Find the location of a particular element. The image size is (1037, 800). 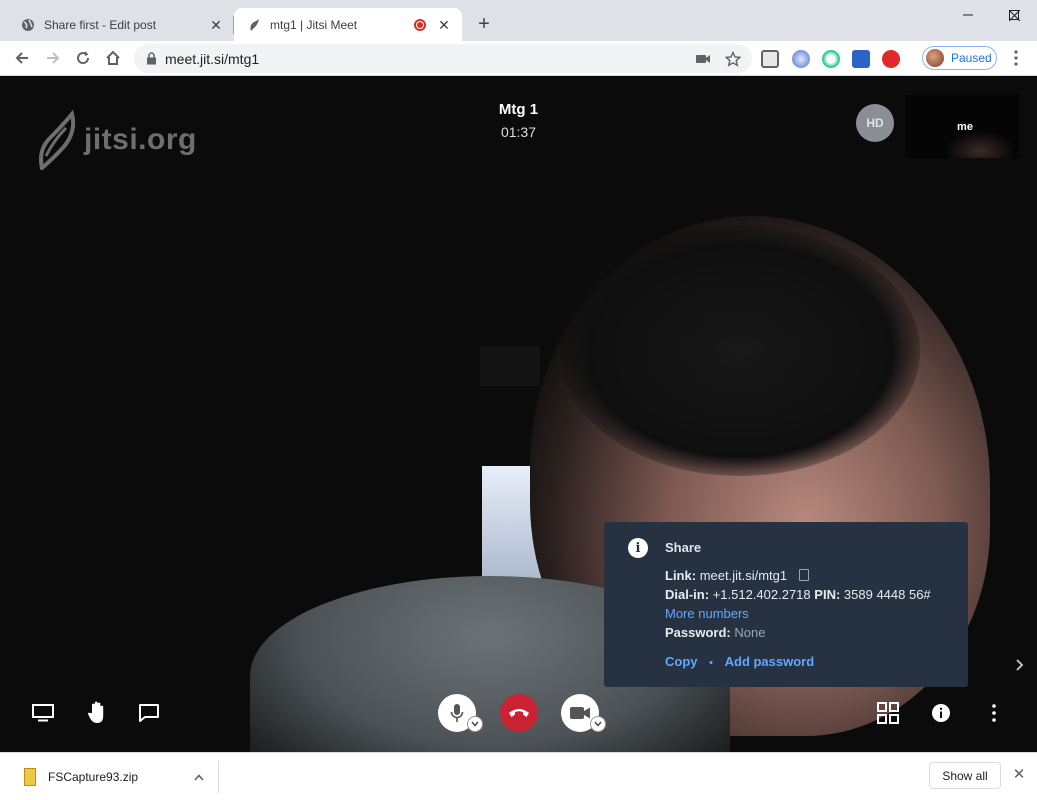

copy-icon is located at coordinates (803, 575).